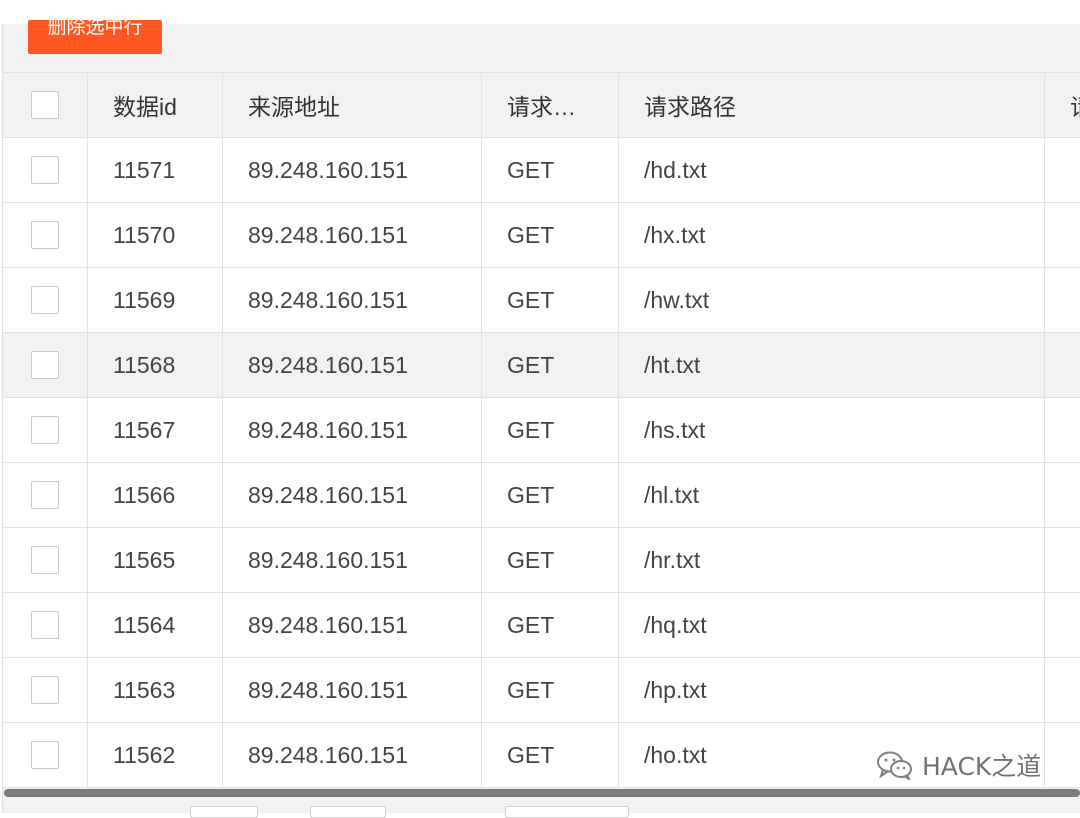 The width and height of the screenshot is (1080, 818). I want to click on table-header-row: 数据id 来源地址 请求… 请求路径 请, so click(541, 105).